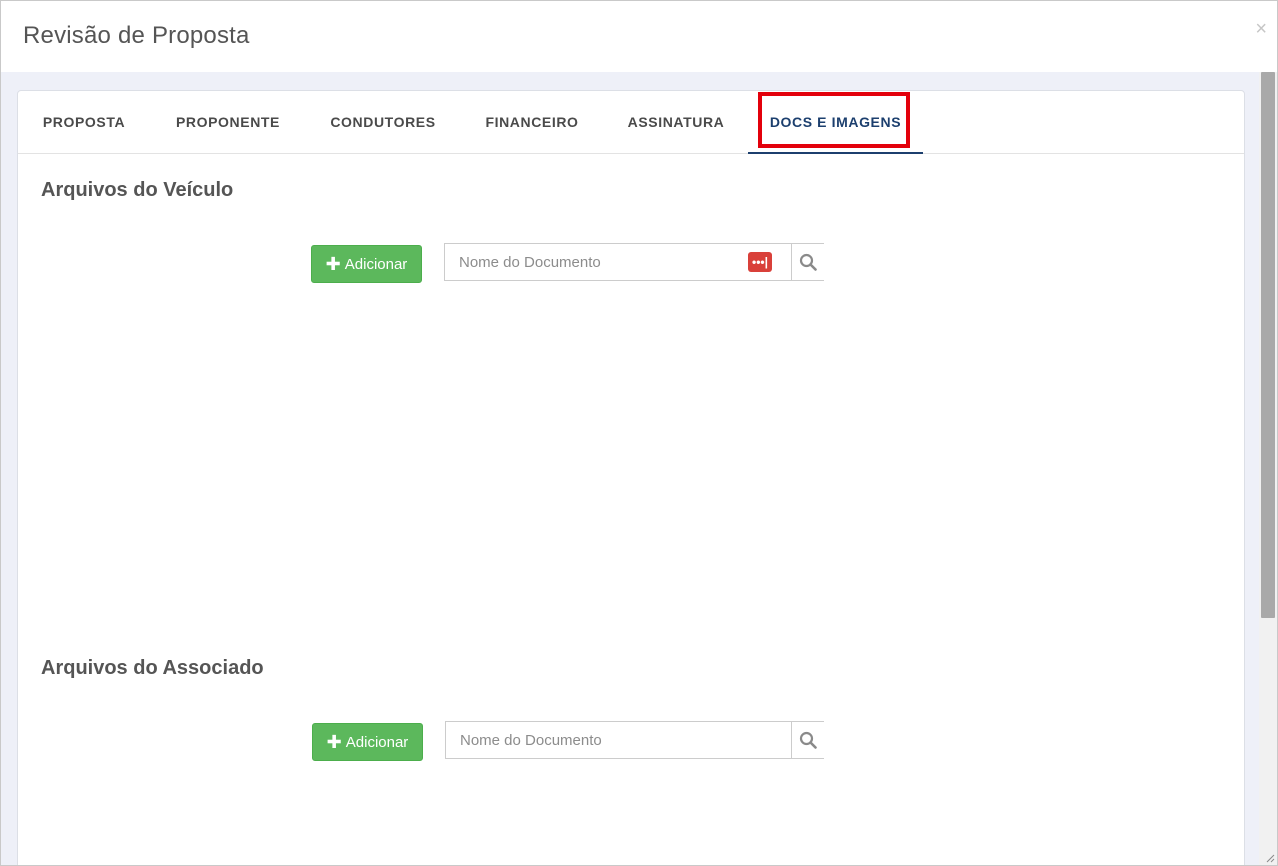 The height and width of the screenshot is (866, 1278). I want to click on resize-grip-icon, so click(1270, 858).